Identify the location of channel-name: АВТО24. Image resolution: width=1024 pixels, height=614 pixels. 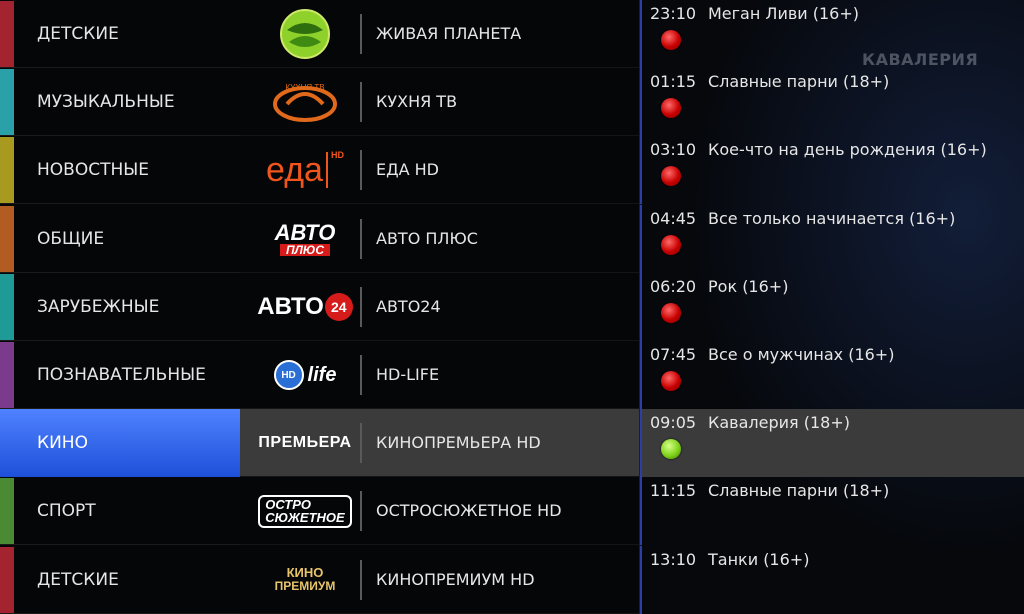
(408, 306).